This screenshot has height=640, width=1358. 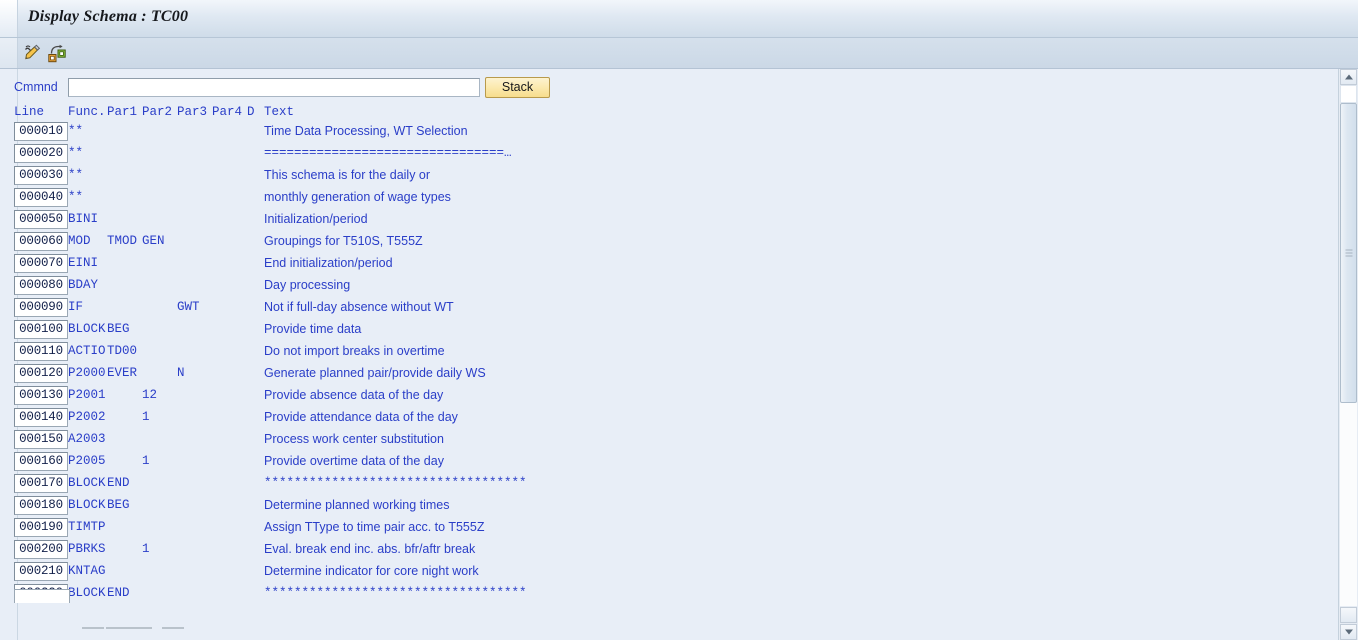 What do you see at coordinates (371, 571) in the screenshot?
I see `row-cell-text: Determine indicator for core night work` at bounding box center [371, 571].